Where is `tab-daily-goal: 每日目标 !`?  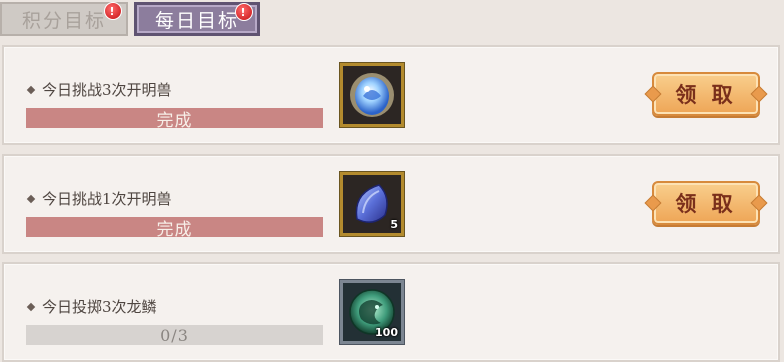 tab-daily-goal: 每日目标 ! is located at coordinates (197, 19).